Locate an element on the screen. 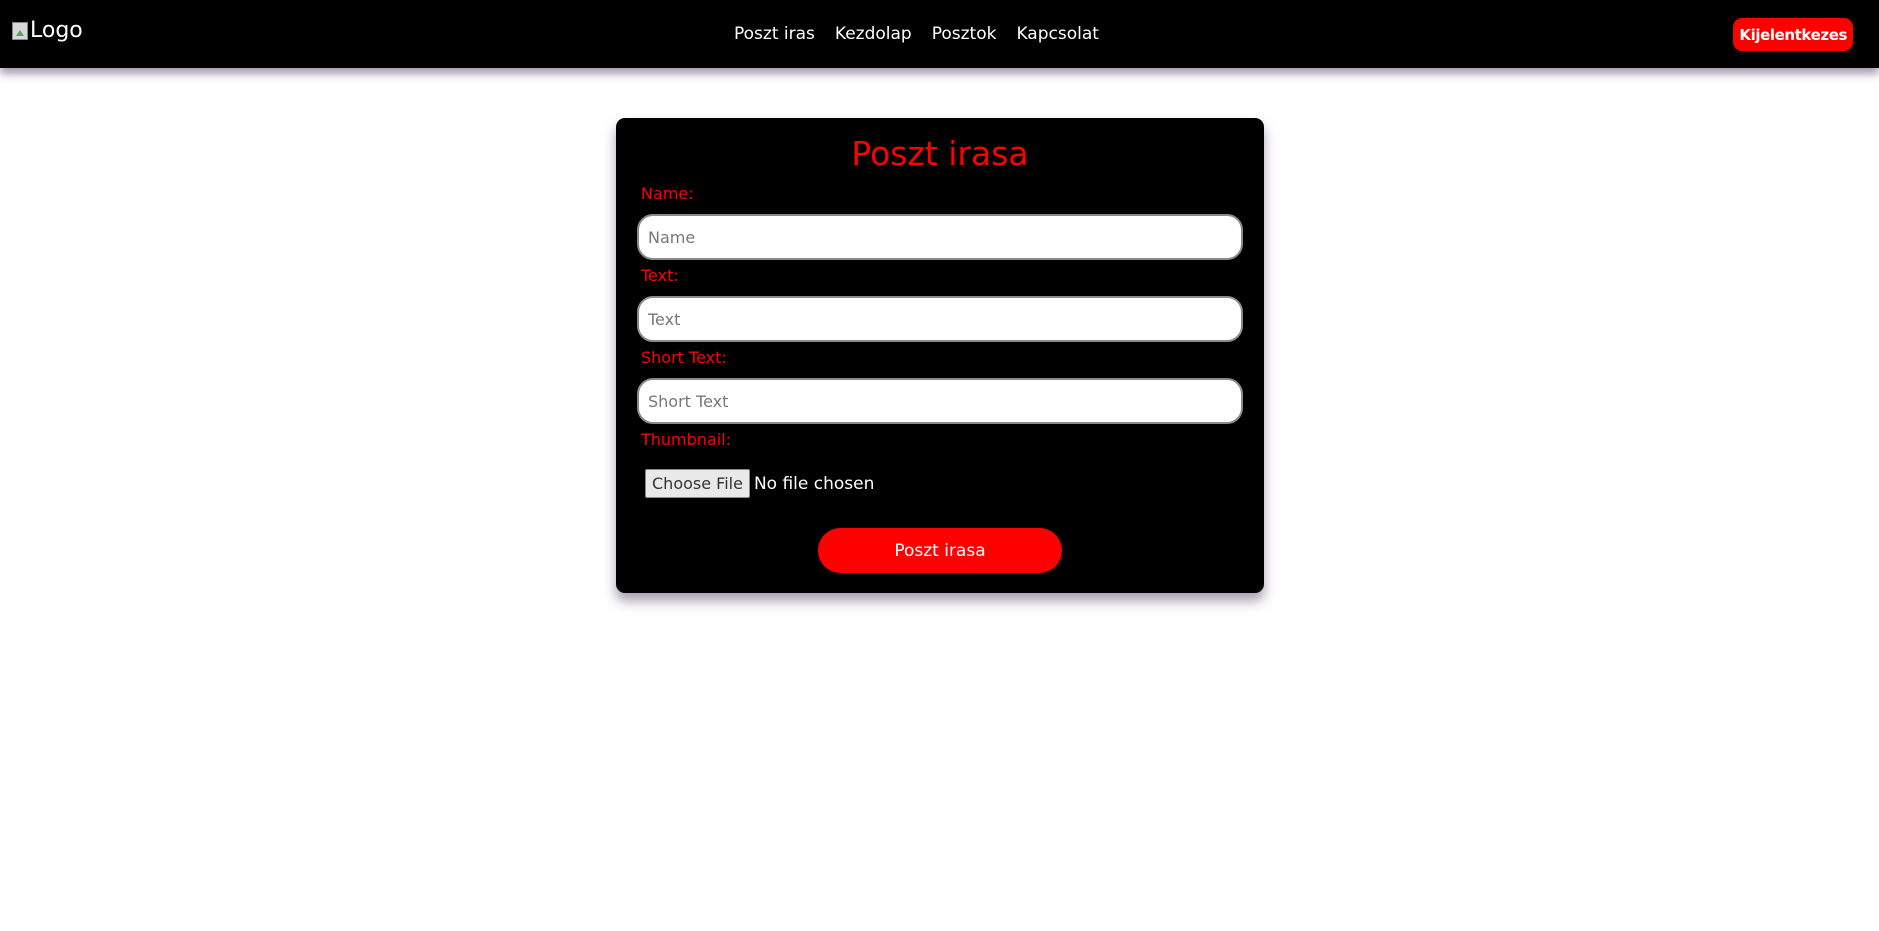  submit-post-button: Poszt irasa is located at coordinates (940, 550).